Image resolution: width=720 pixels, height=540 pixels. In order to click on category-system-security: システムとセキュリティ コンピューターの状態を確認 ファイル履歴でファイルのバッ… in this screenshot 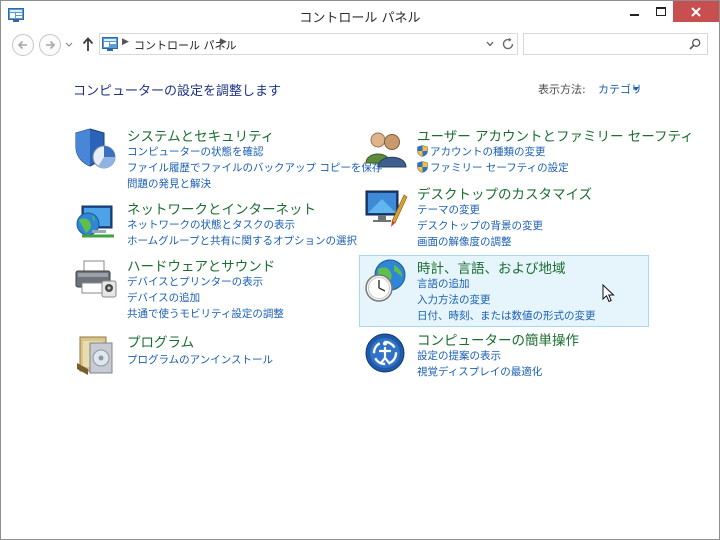, I will do `click(228, 158)`.